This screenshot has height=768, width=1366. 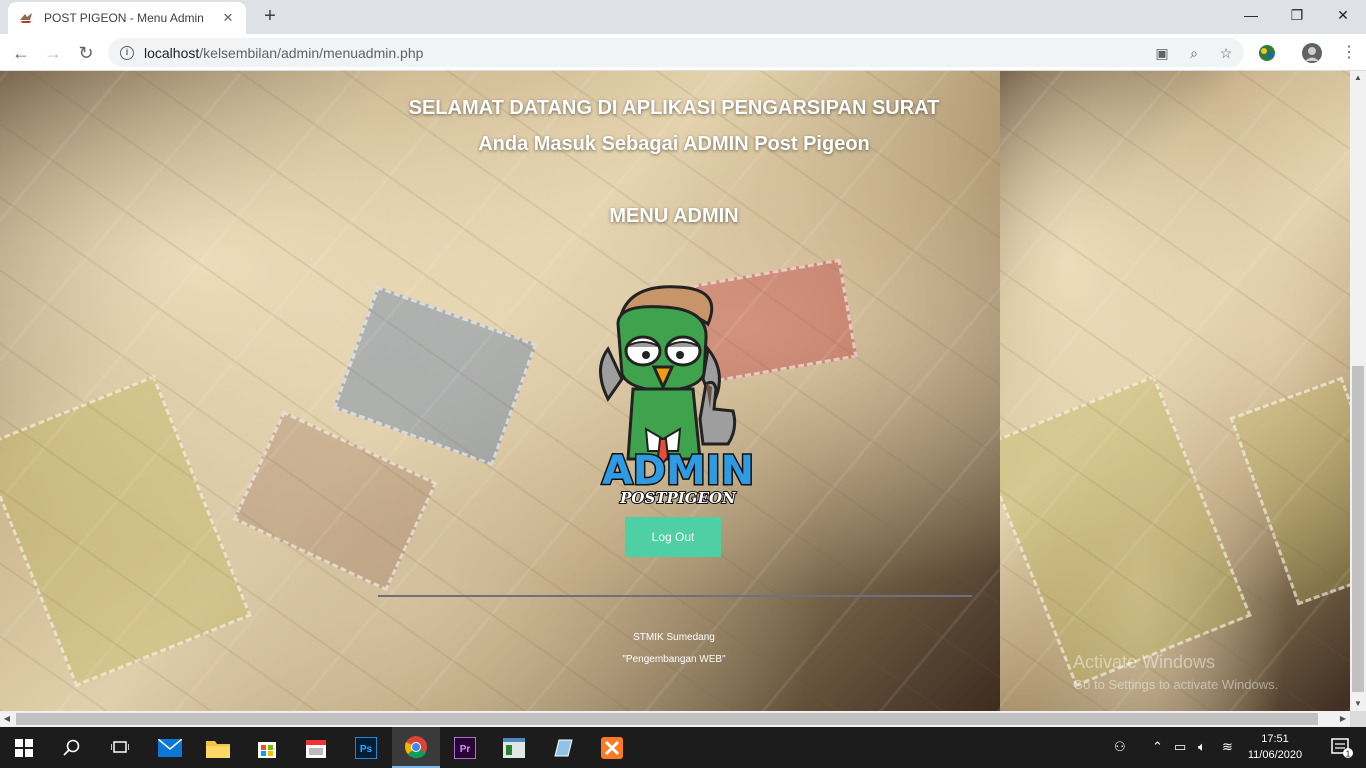 I want to click on wifi-icon: ≋, so click(x=1227, y=747).